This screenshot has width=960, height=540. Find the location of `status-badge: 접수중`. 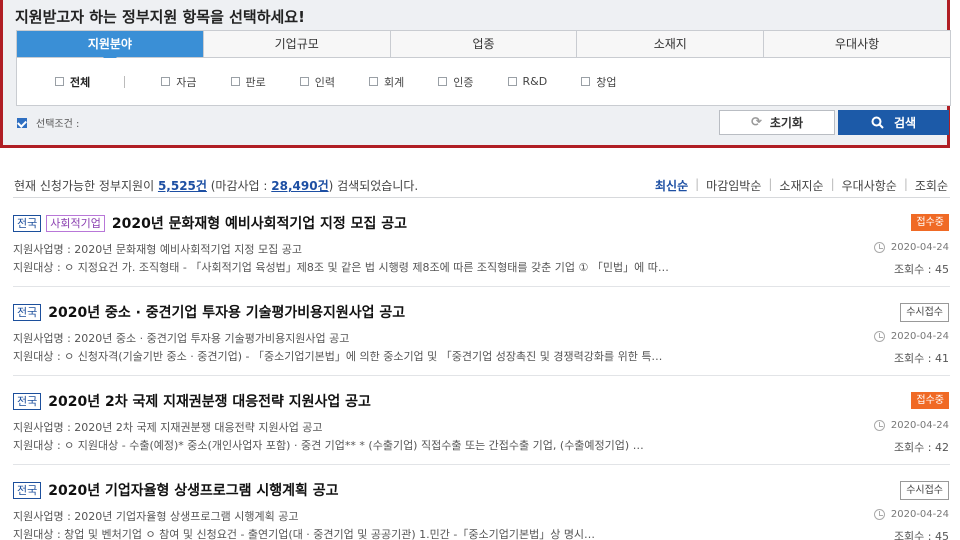

status-badge: 접수중 is located at coordinates (930, 400).